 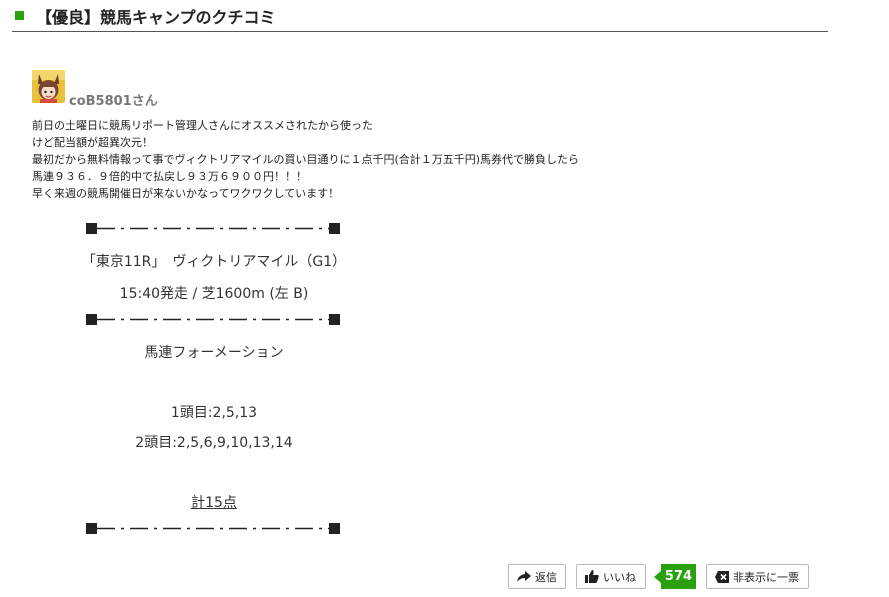 What do you see at coordinates (592, 576) in the screenshot?
I see `thumbs-up-icon` at bounding box center [592, 576].